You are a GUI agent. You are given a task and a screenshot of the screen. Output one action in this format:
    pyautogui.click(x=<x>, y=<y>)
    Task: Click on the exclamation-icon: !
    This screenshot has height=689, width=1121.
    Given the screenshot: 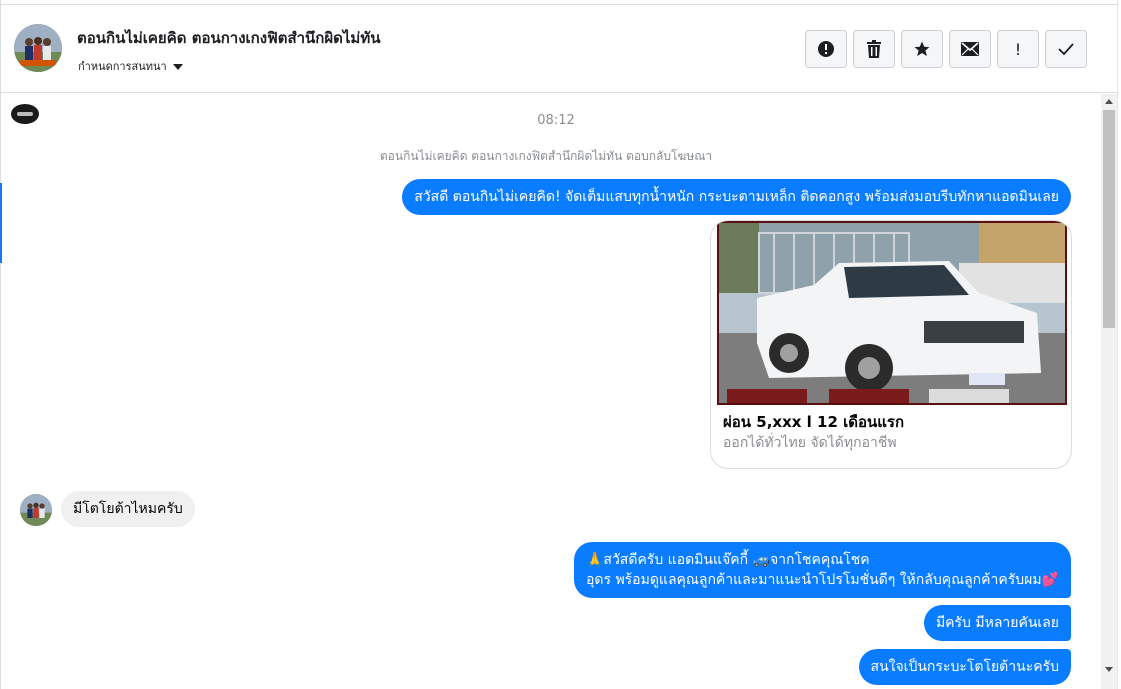 What is the action you would take?
    pyautogui.click(x=1018, y=49)
    